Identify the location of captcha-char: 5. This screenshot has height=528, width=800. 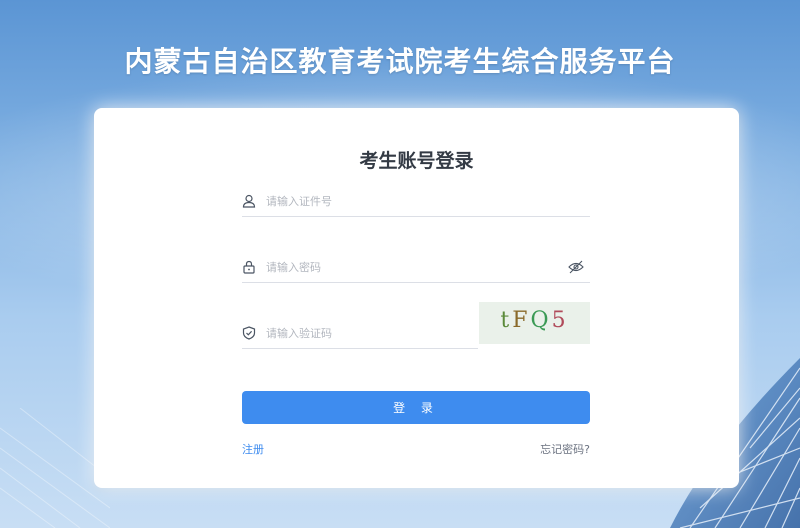
(560, 320).